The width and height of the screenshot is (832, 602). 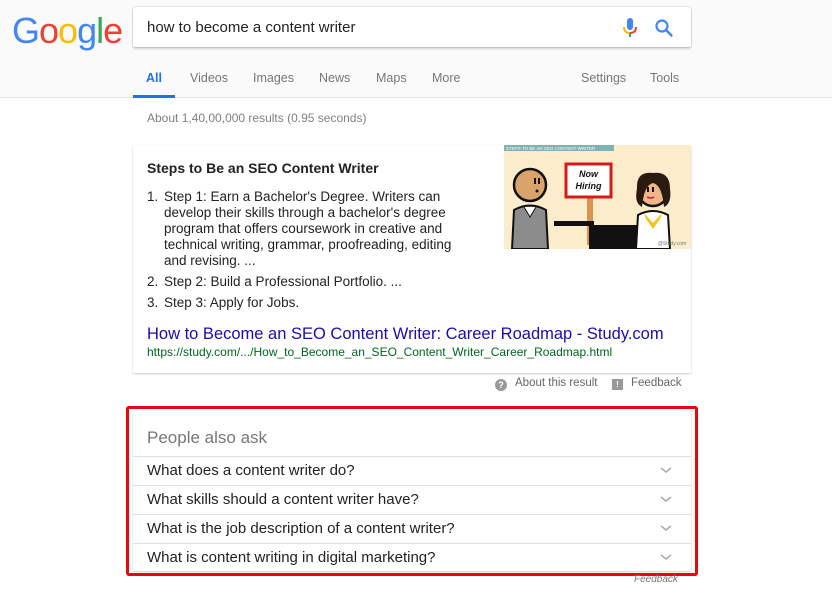 I want to click on tab-tools: Tools, so click(x=664, y=80).